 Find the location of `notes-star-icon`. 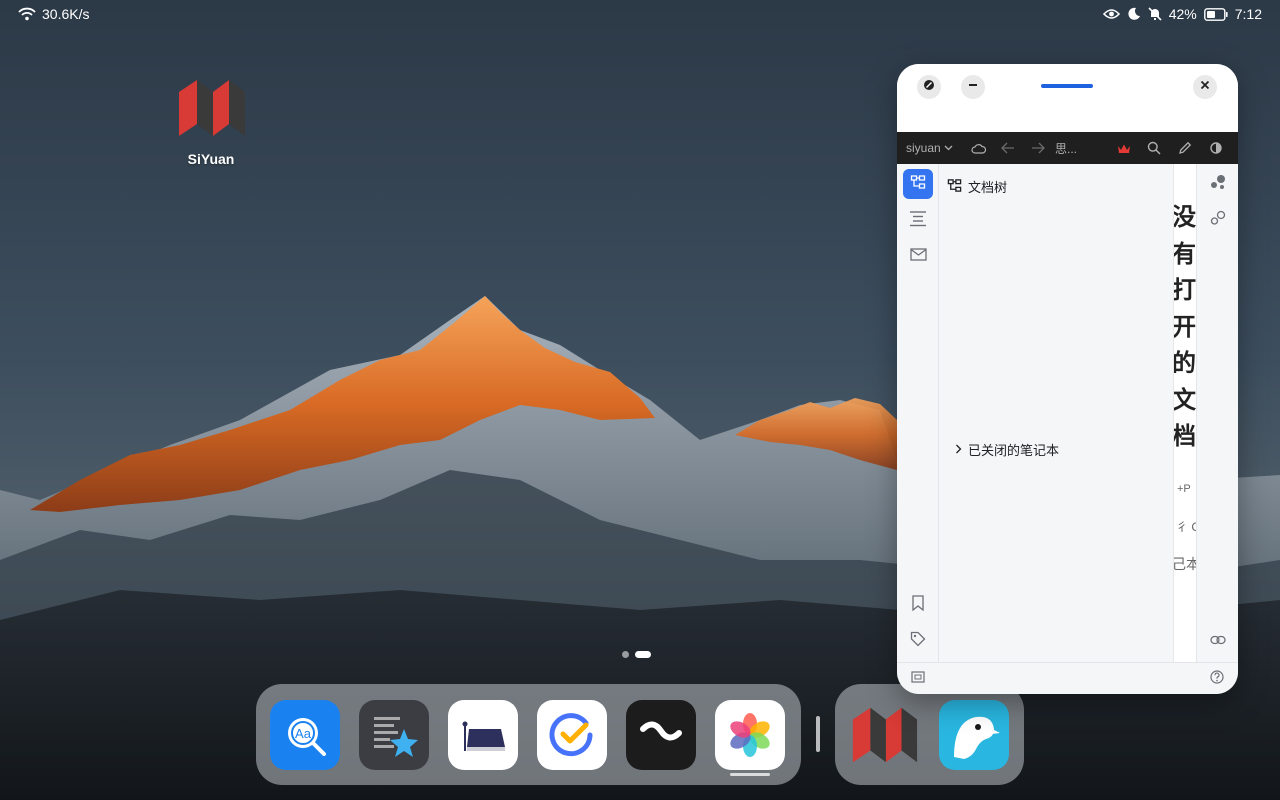

notes-star-icon is located at coordinates (394, 735).